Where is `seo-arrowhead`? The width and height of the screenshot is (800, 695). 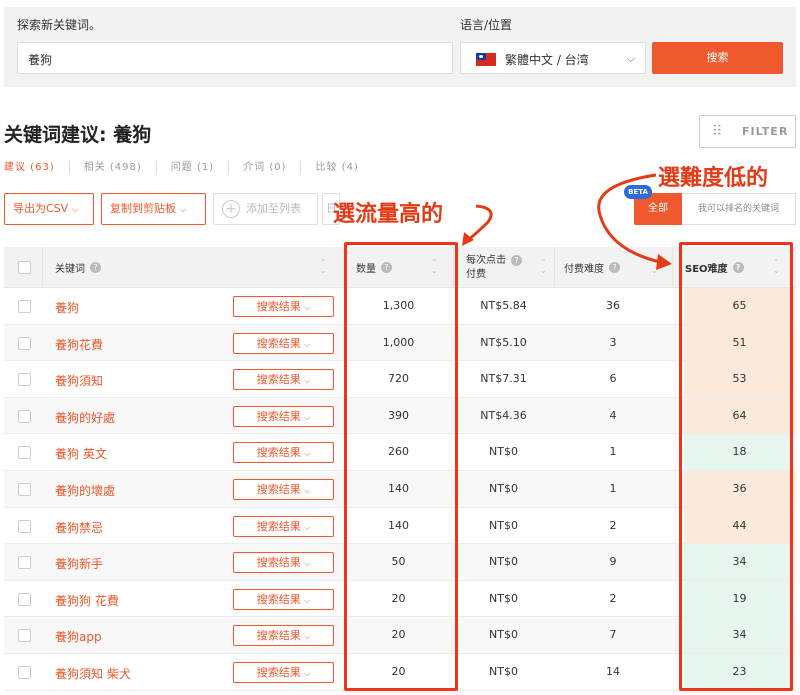
seo-arrowhead is located at coordinates (664, 262).